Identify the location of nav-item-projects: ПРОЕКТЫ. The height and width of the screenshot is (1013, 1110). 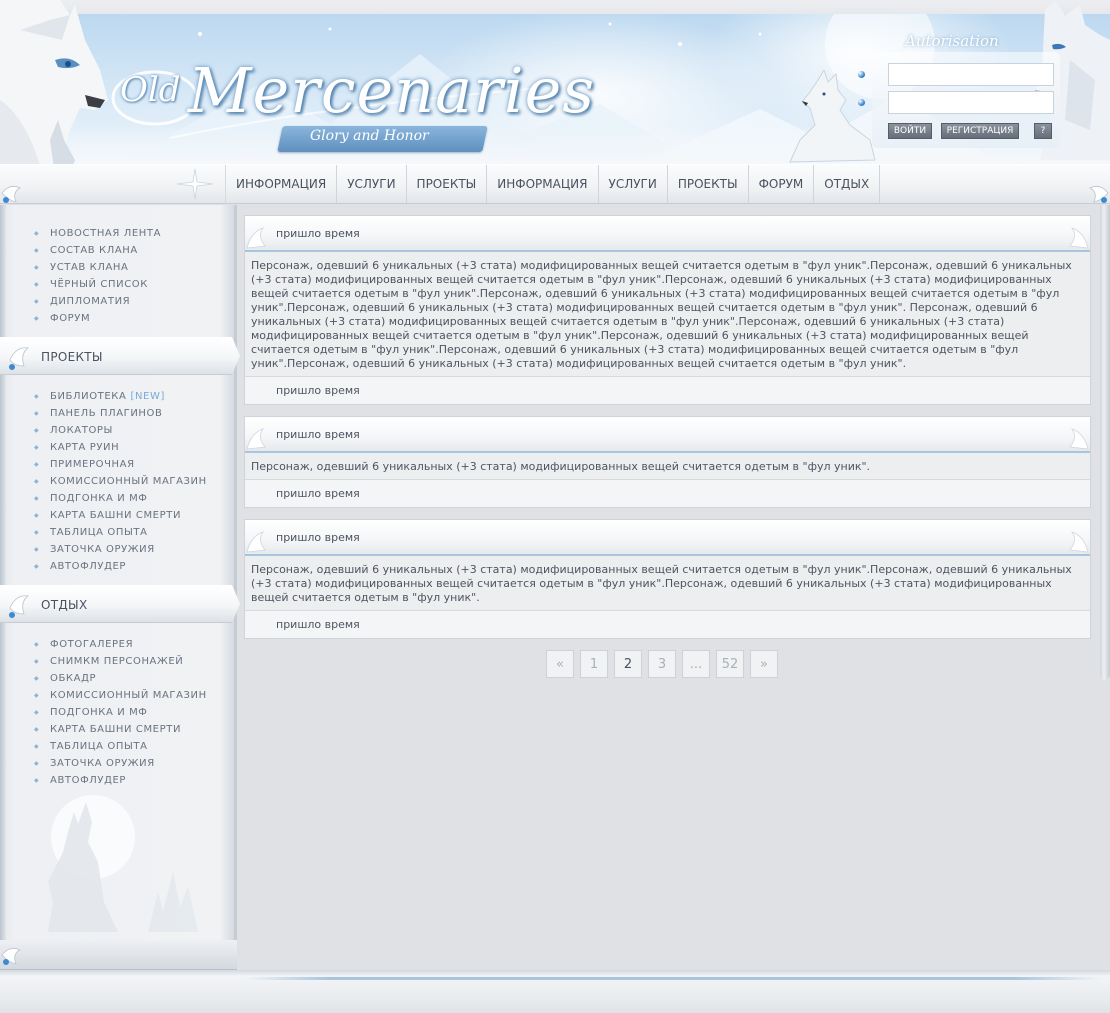
(447, 184).